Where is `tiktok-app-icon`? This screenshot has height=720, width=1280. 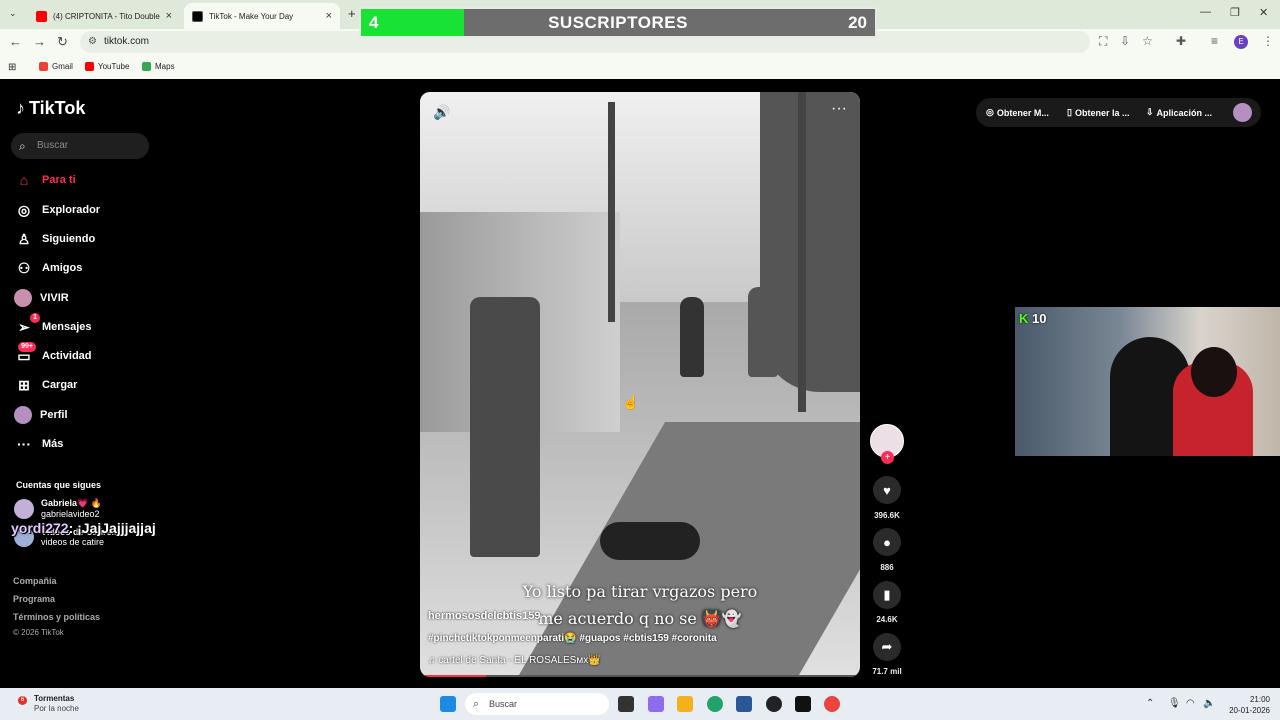
tiktok-app-icon is located at coordinates (803, 704).